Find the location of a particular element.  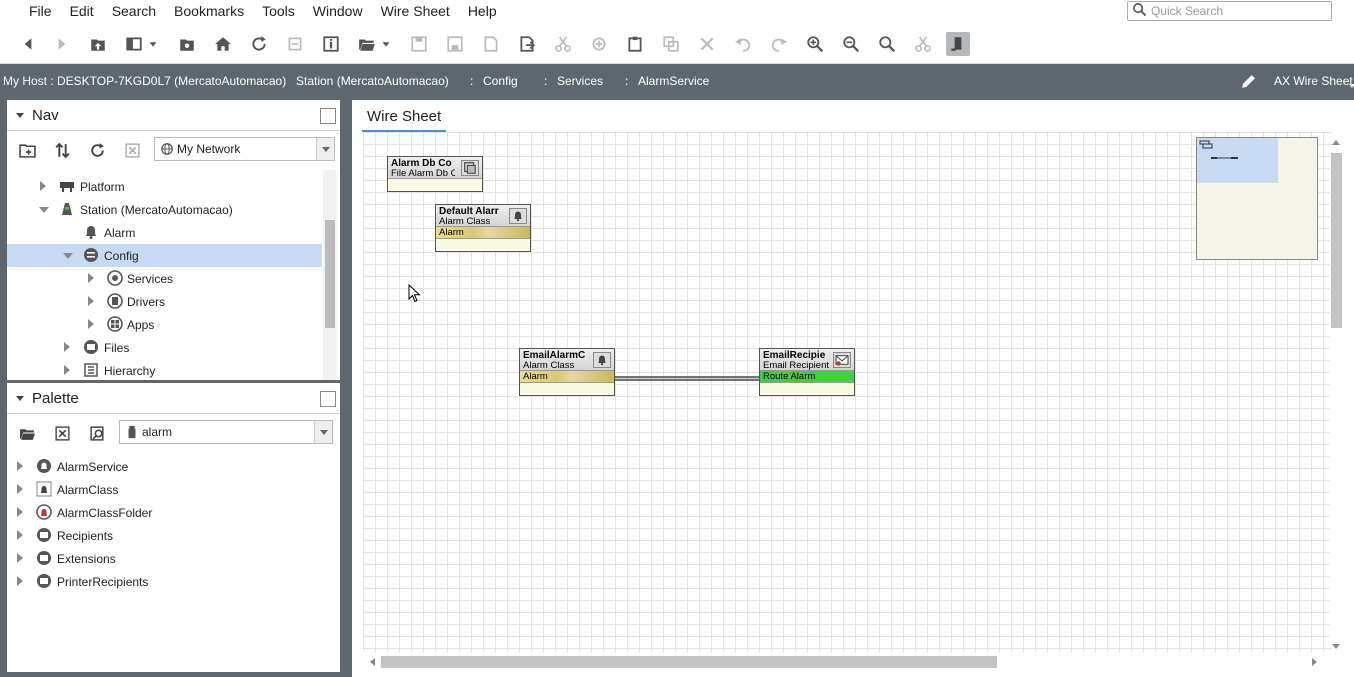

palette-item-recipients: Recipients is located at coordinates (164, 535).